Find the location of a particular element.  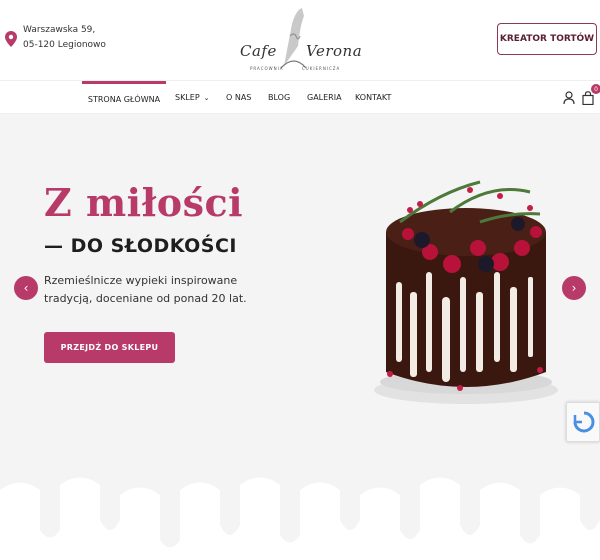

nav-label: KONTAKT is located at coordinates (373, 97).